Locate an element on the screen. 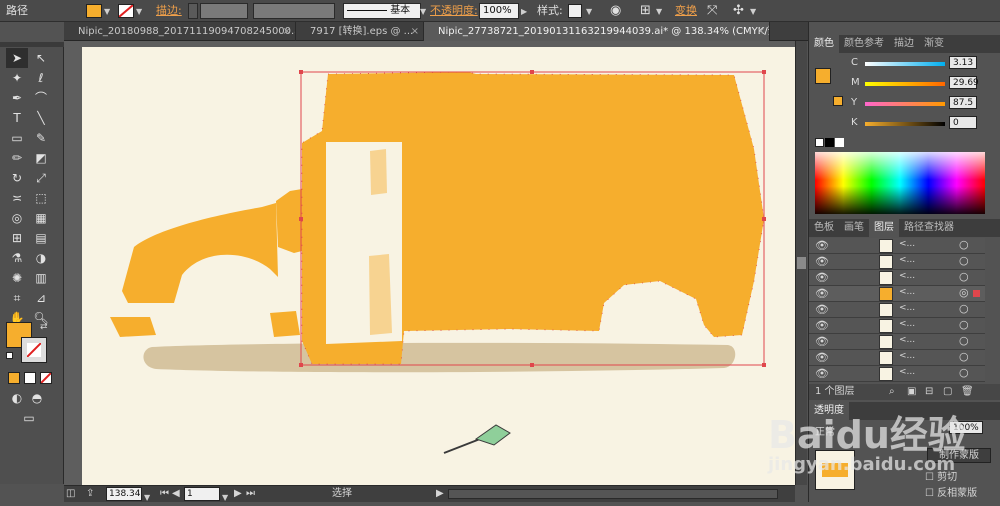  stroke-color-box is located at coordinates (34, 350).